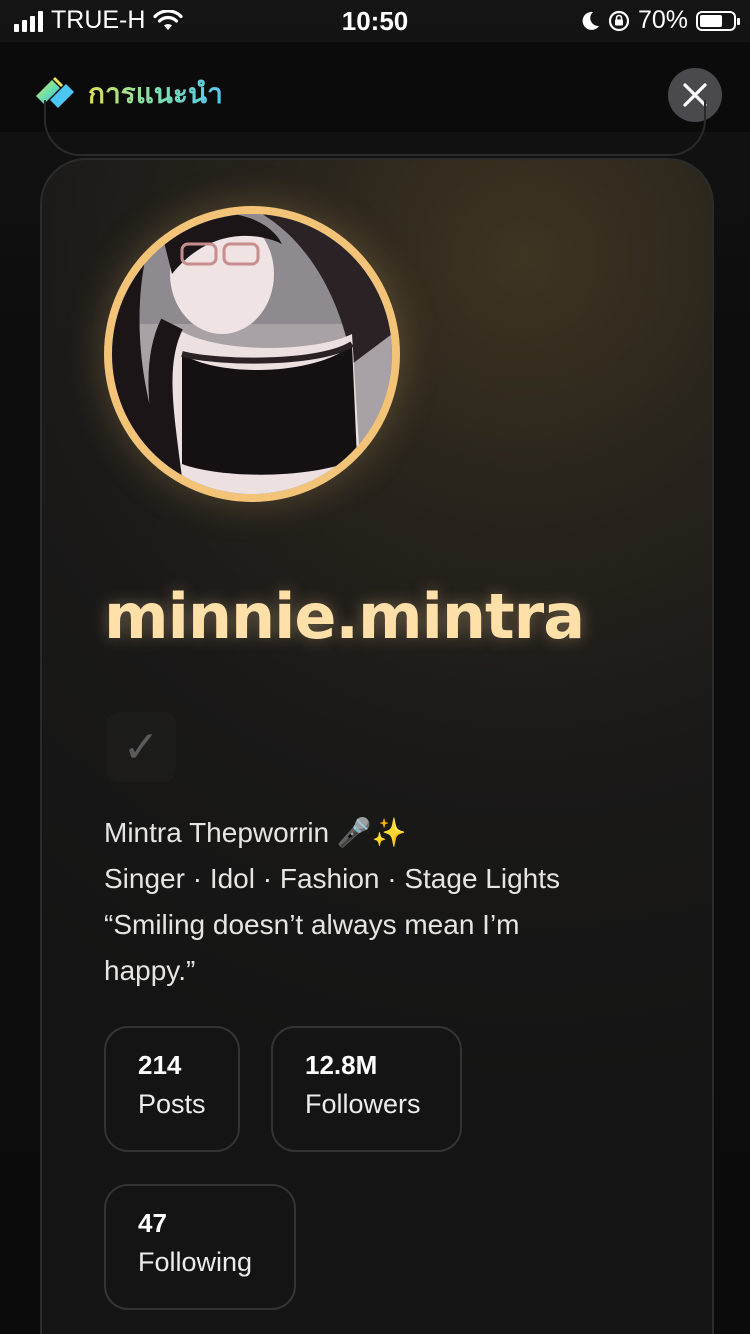  Describe the element at coordinates (150, 970) in the screenshot. I see `bio-line: happy.”` at that location.